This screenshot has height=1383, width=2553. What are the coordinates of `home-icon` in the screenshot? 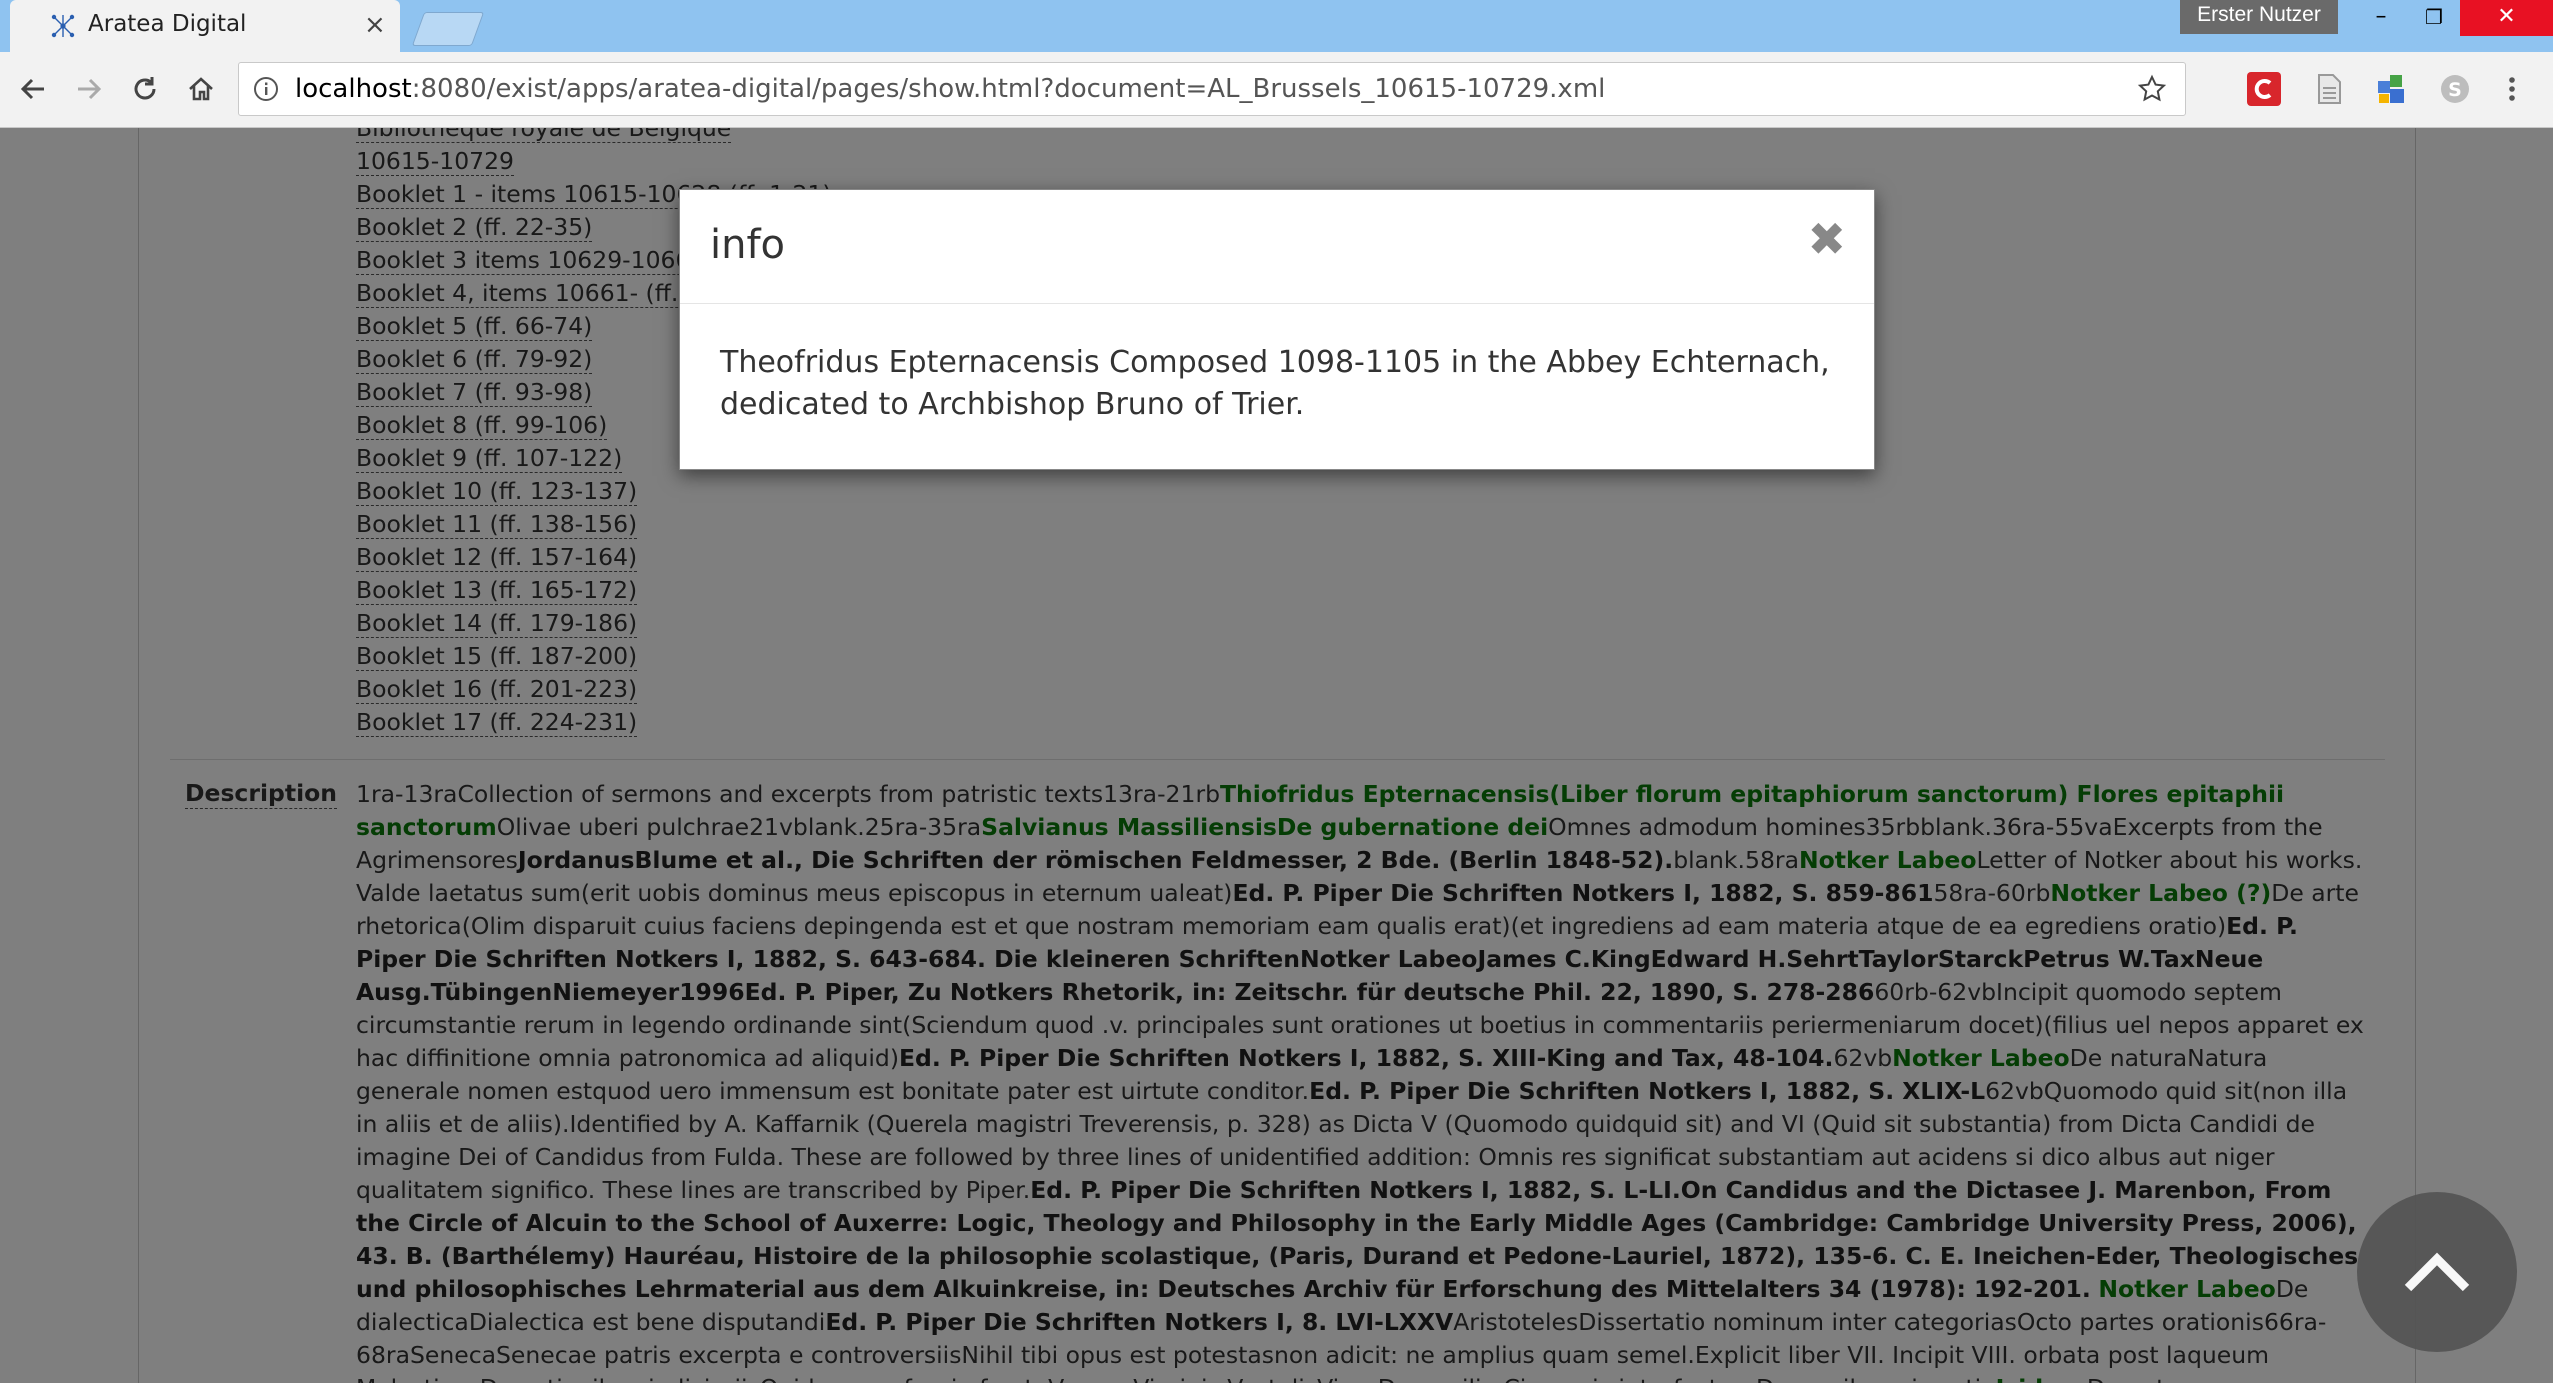 It's located at (201, 89).